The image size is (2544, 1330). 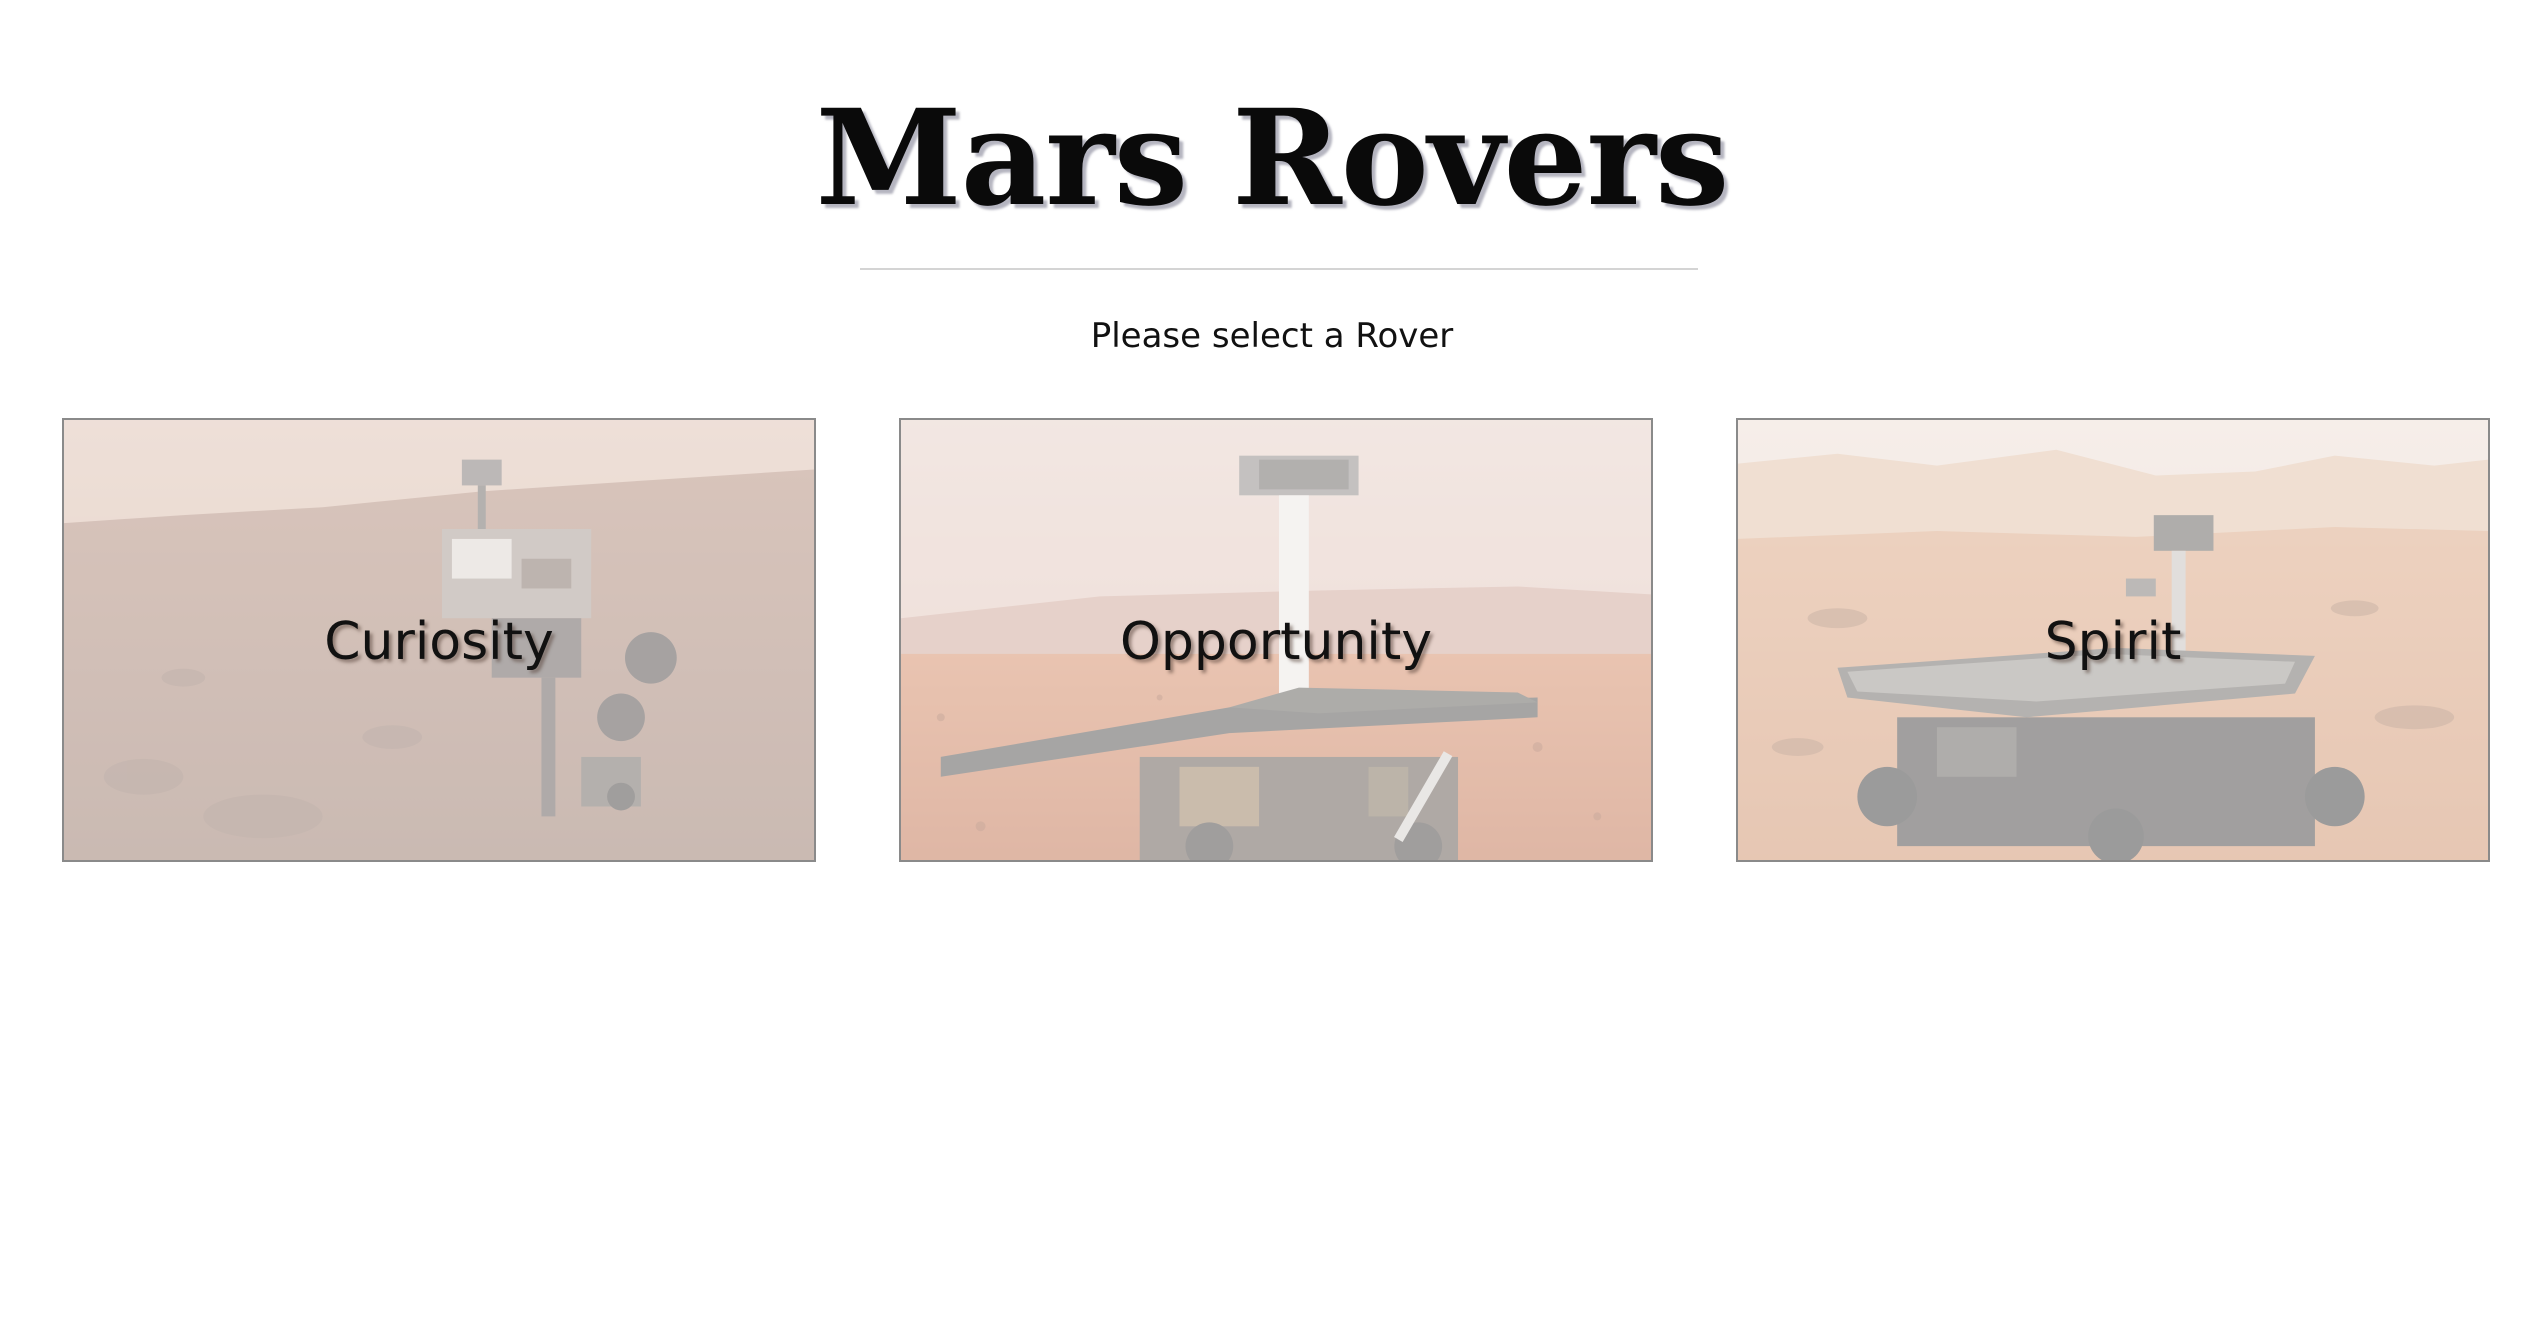 I want to click on rover-name-spirit: Spirit, so click(x=2113, y=642).